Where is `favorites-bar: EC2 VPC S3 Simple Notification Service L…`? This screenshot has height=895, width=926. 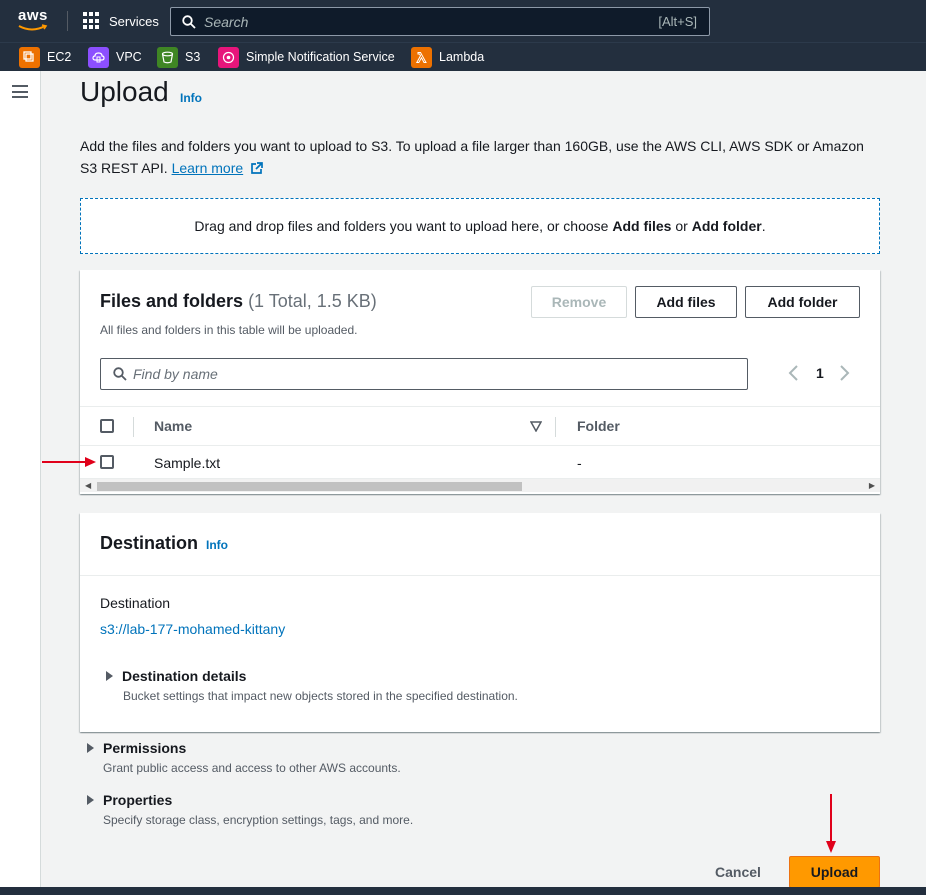
favorites-bar: EC2 VPC S3 Simple Notification Service L… is located at coordinates (463, 56).